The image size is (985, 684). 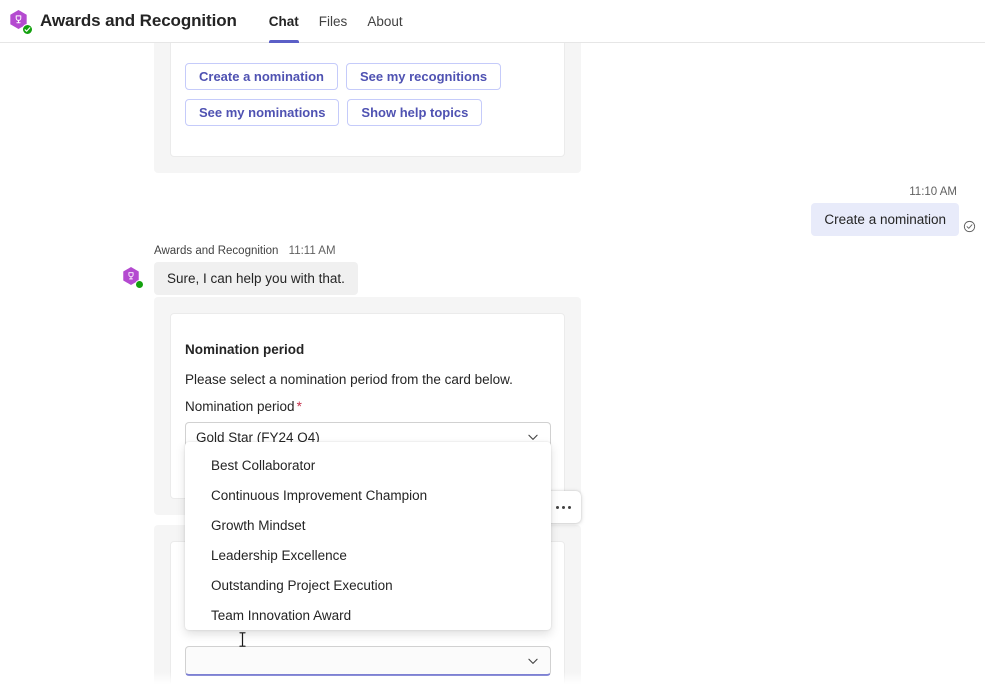 I want to click on show-help-topics-button: Show help topics, so click(x=415, y=112).